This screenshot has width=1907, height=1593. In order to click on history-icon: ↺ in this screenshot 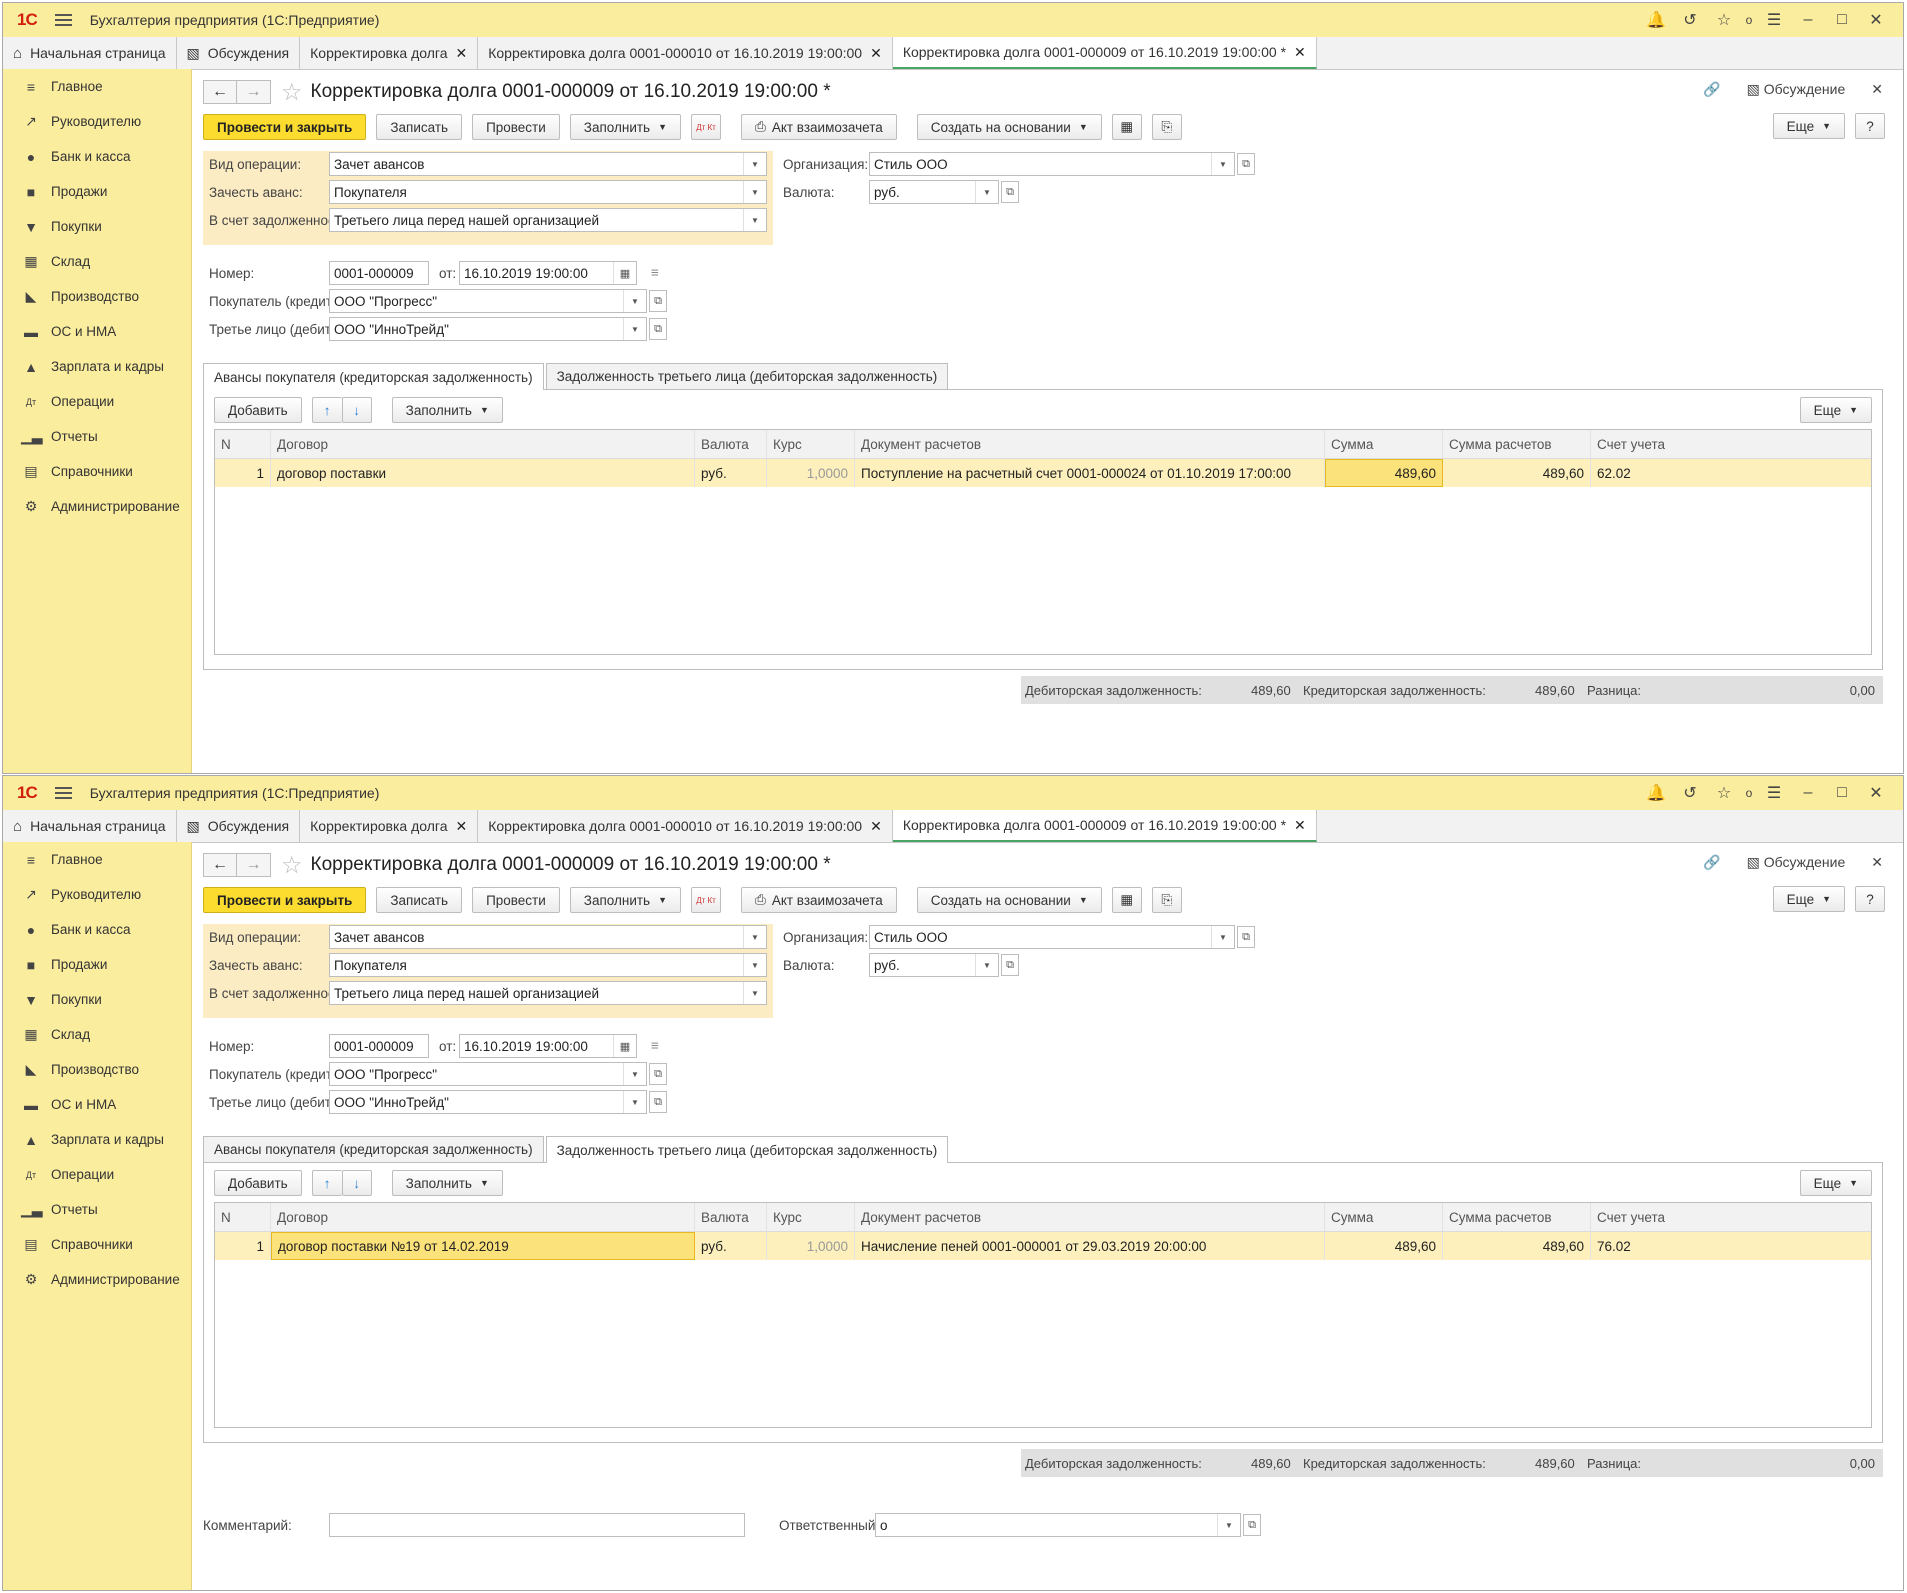, I will do `click(1690, 793)`.